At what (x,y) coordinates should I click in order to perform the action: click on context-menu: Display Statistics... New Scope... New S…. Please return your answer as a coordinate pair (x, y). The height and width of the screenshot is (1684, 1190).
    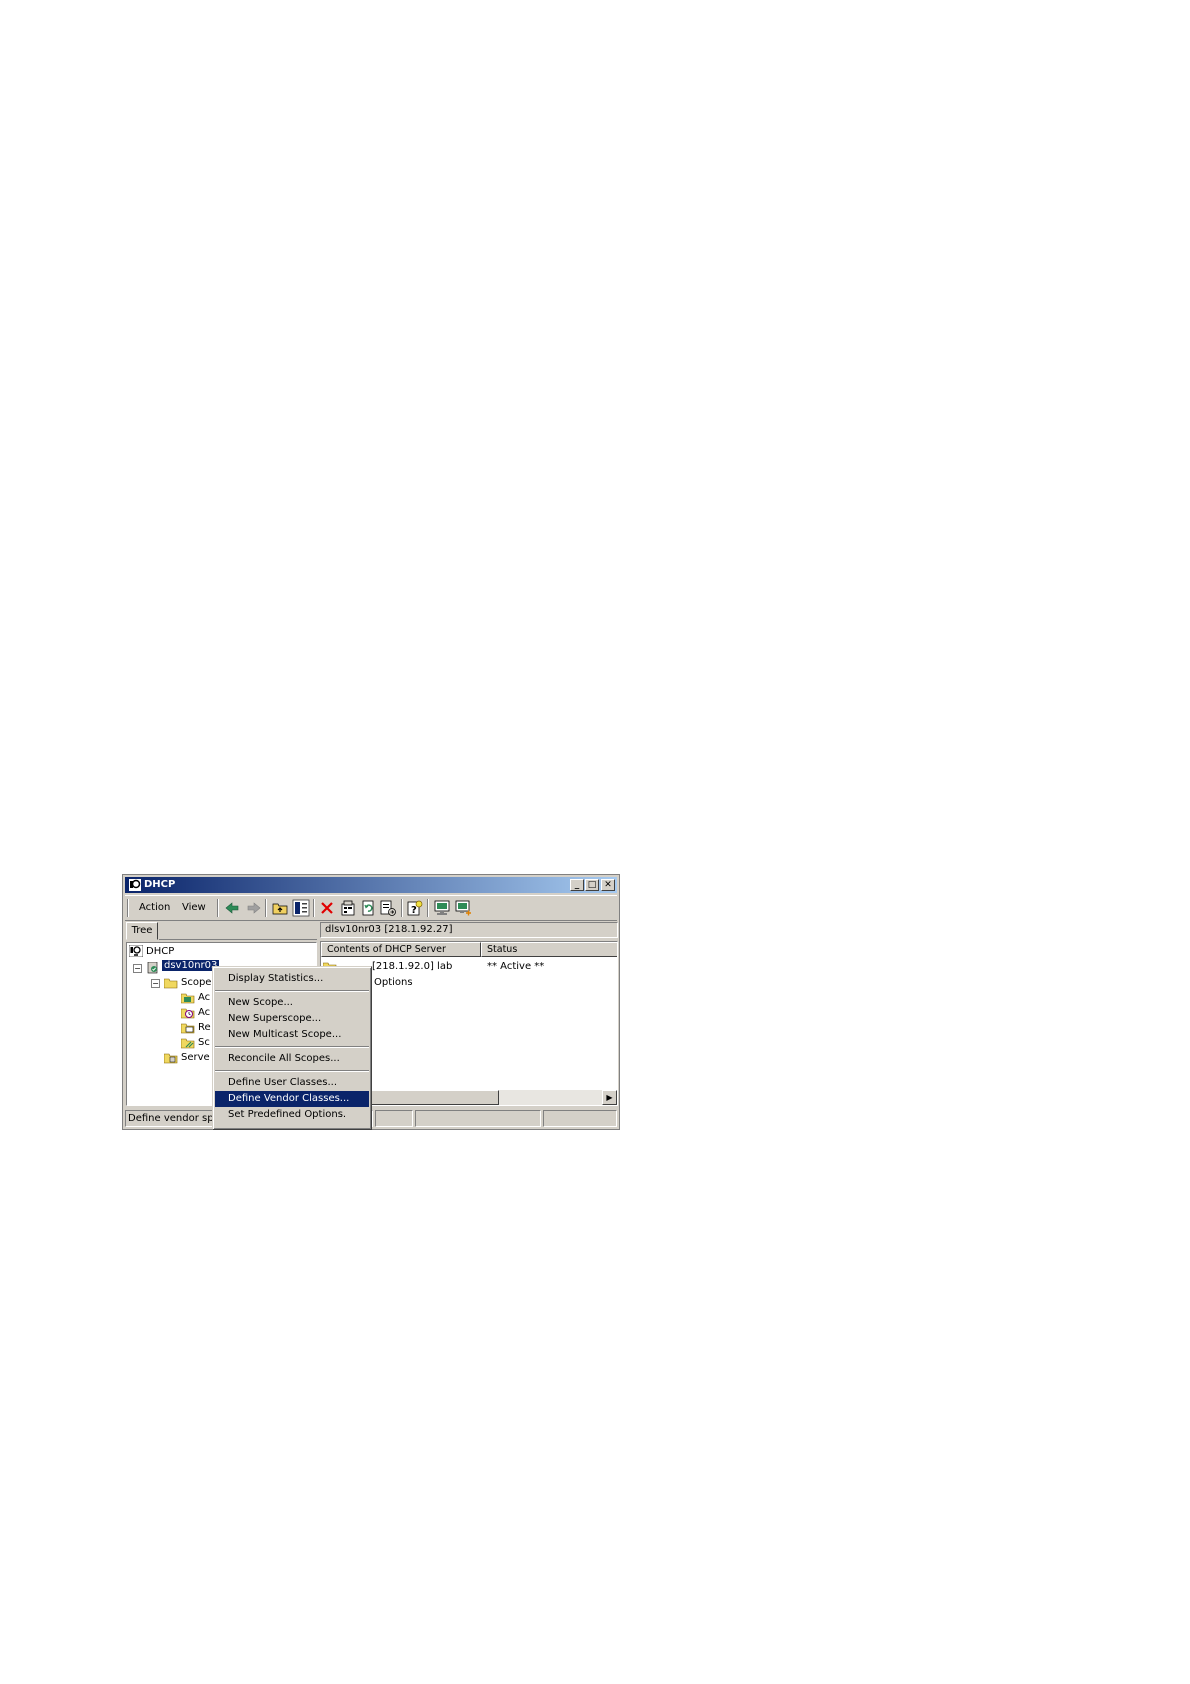
    Looking at the image, I should click on (292, 1048).